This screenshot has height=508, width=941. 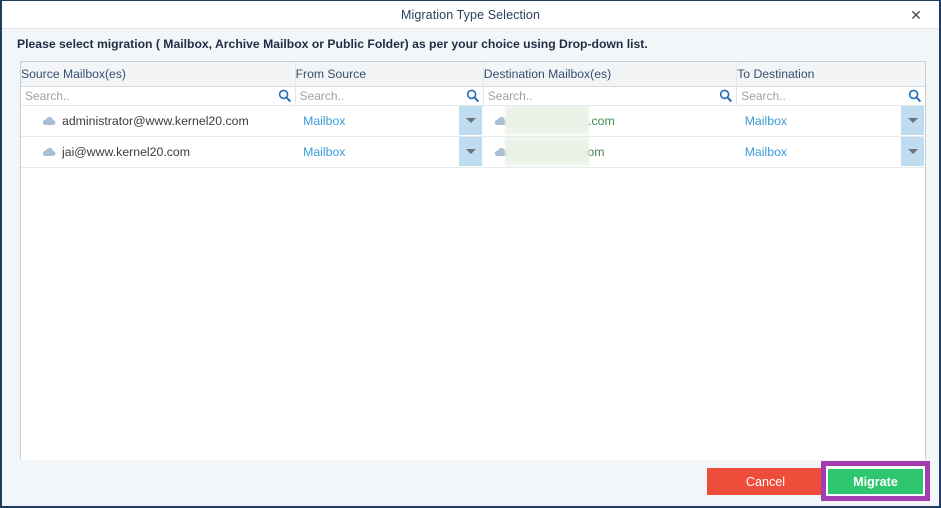 I want to click on page-title: Migration Type Selection, so click(x=470, y=14).